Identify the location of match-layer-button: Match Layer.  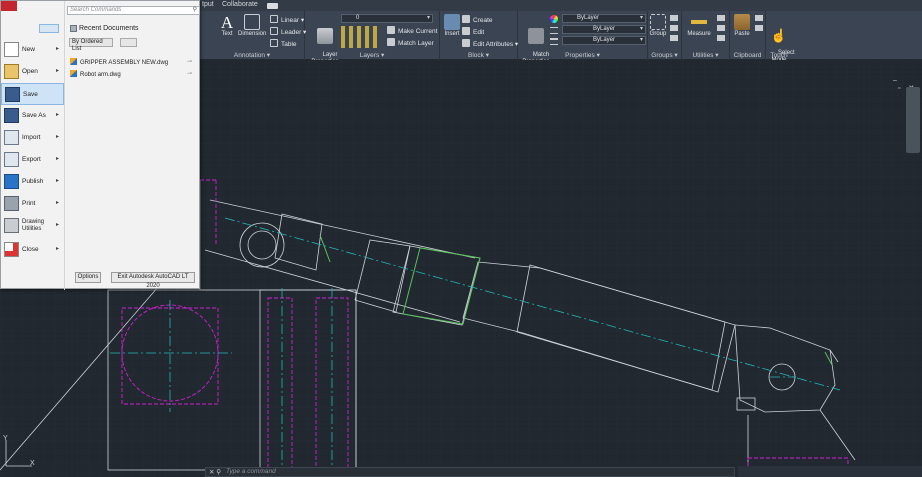
(410, 42).